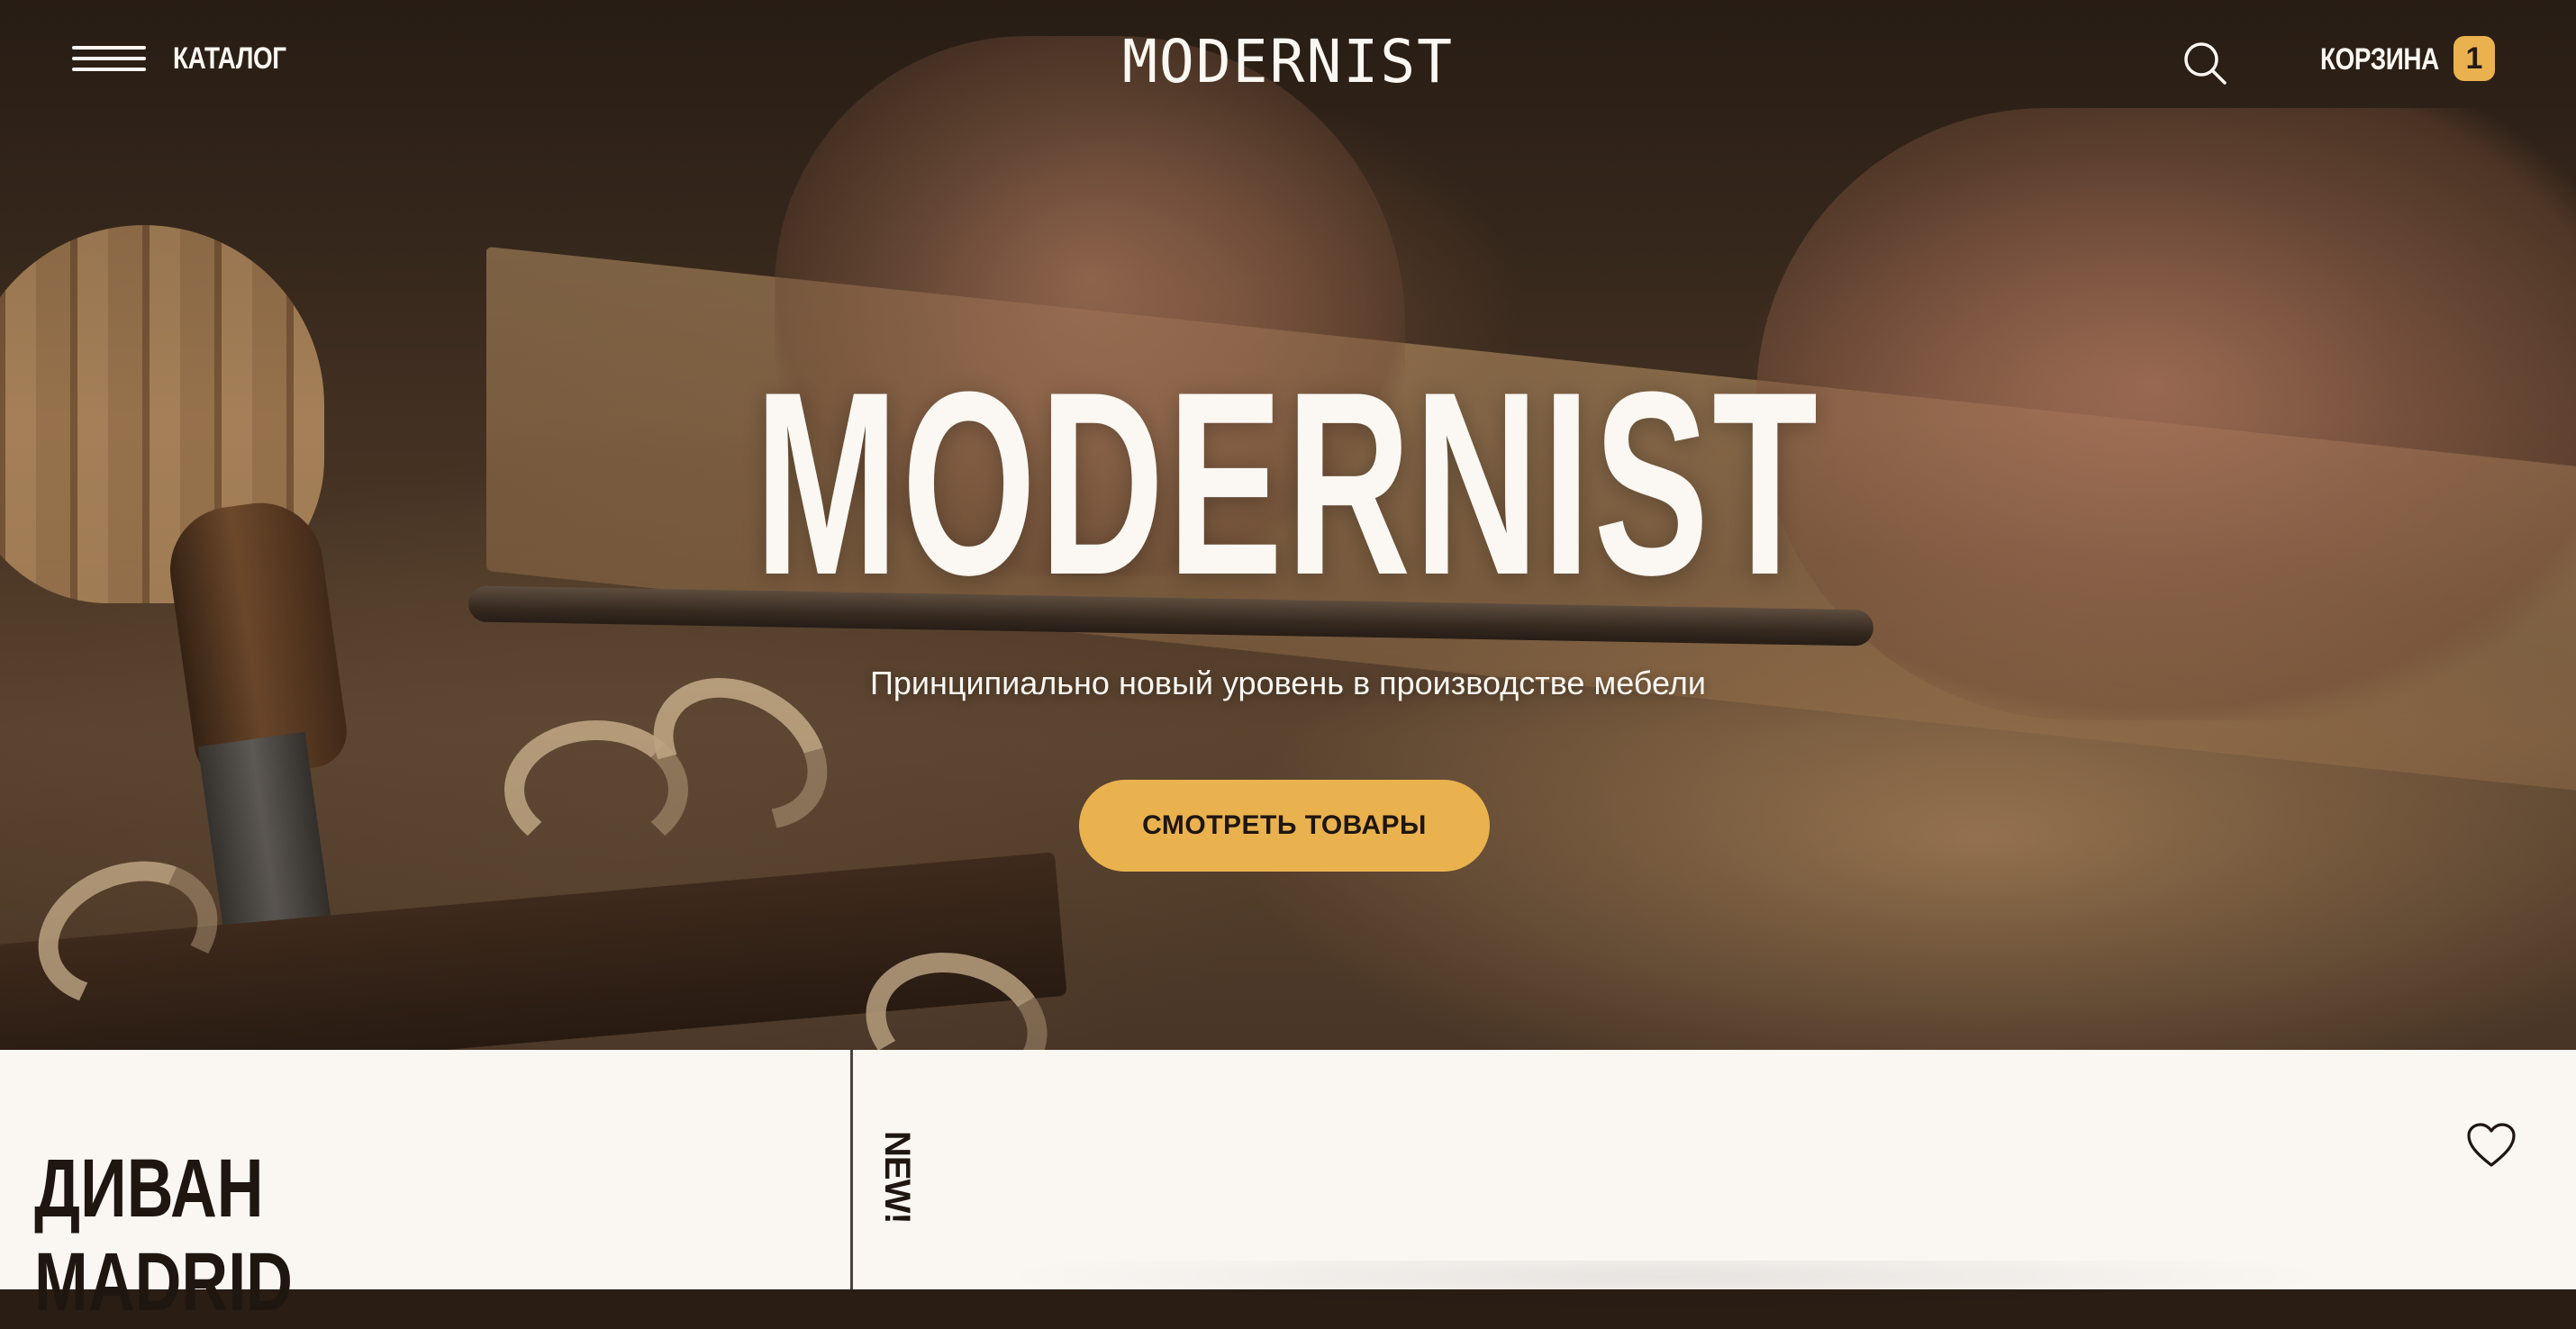 The height and width of the screenshot is (1329, 2576). I want to click on catalog-menu-button: КАТАЛОГ, so click(191, 58).